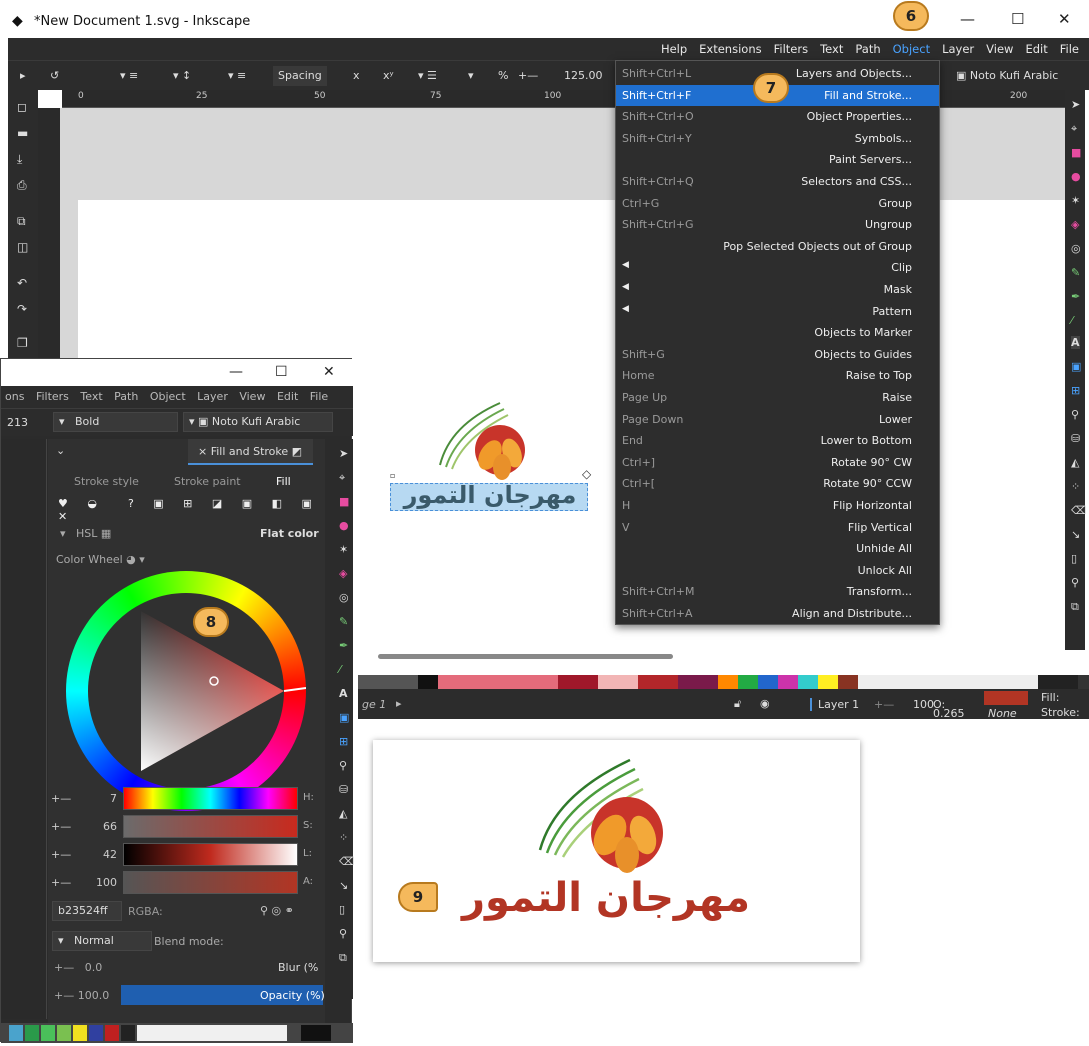 Image resolution: width=1089 pixels, height=1046 pixels. I want to click on import-icon: ⧉, so click(21, 221).